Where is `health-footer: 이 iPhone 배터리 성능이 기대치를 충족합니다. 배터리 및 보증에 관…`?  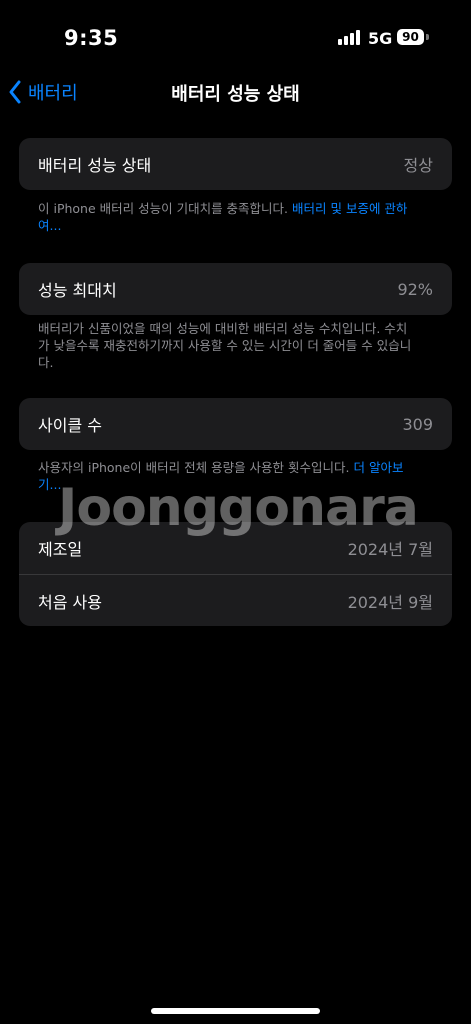 health-footer: 이 iPhone 배터리 성능이 기대치를 충족합니다. 배터리 및 보증에 관… is located at coordinates (228, 217).